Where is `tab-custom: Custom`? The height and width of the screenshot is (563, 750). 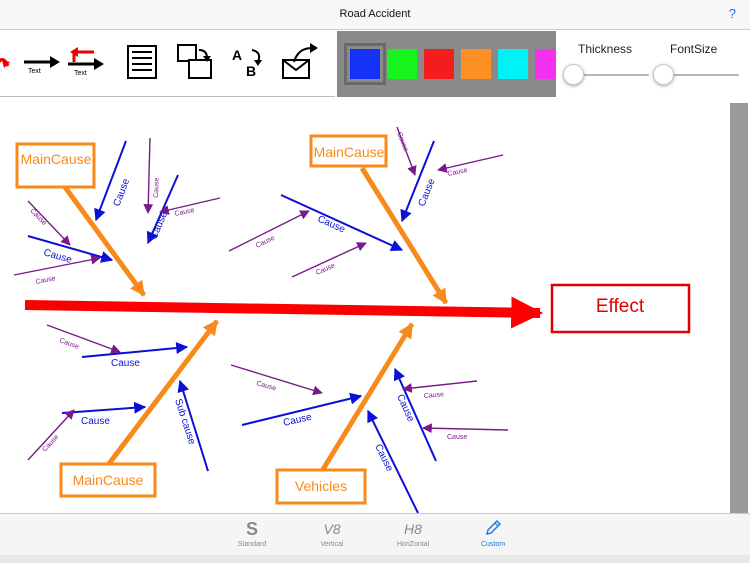 tab-custom: Custom is located at coordinates (493, 536).